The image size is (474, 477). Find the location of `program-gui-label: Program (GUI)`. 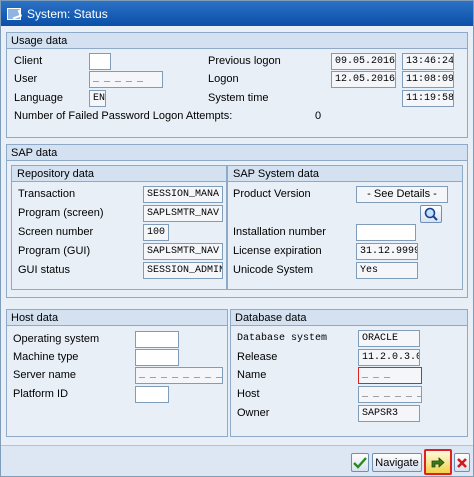

program-gui-label: Program (GUI) is located at coordinates (54, 251).